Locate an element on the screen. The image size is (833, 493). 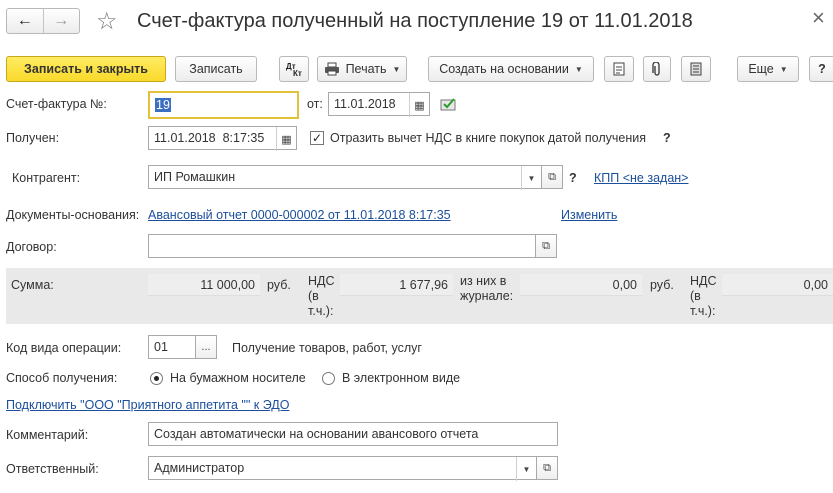
save-and-close-button: Записать и закрыть is located at coordinates (86, 69).